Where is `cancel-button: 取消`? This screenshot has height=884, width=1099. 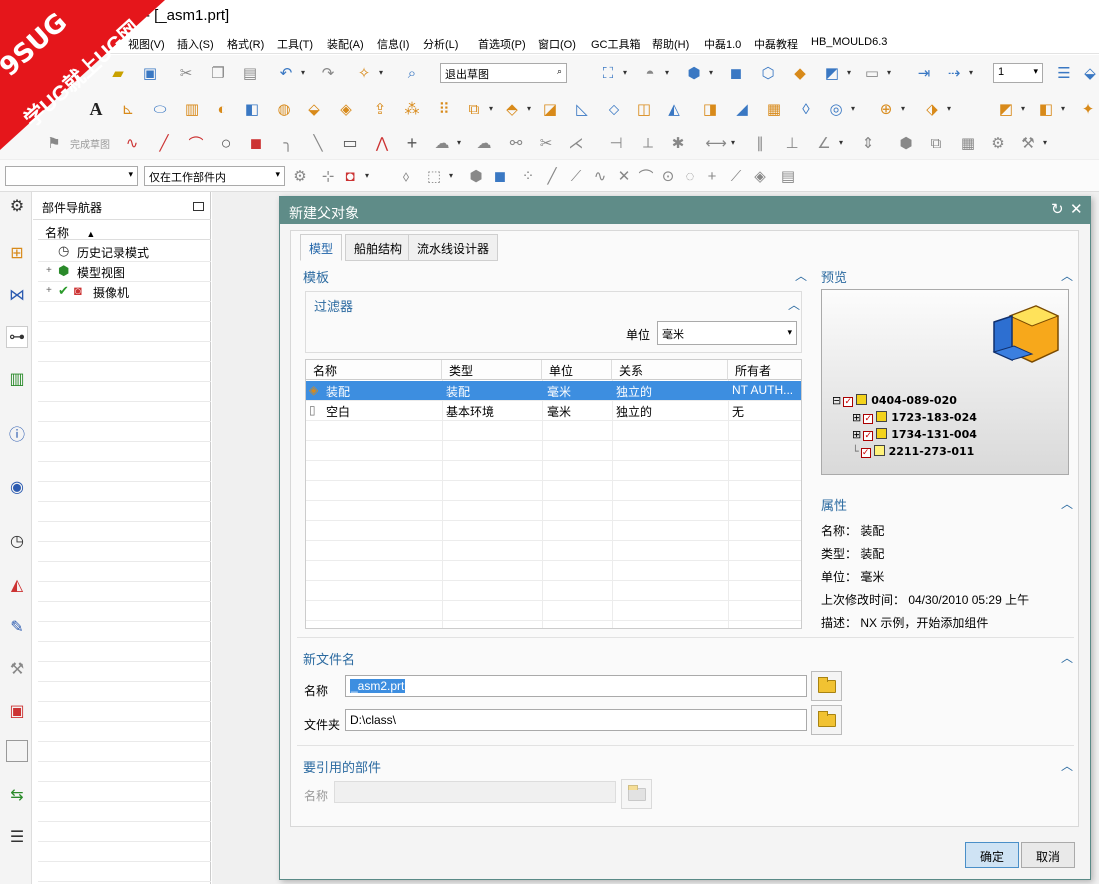 cancel-button: 取消 is located at coordinates (1048, 855).